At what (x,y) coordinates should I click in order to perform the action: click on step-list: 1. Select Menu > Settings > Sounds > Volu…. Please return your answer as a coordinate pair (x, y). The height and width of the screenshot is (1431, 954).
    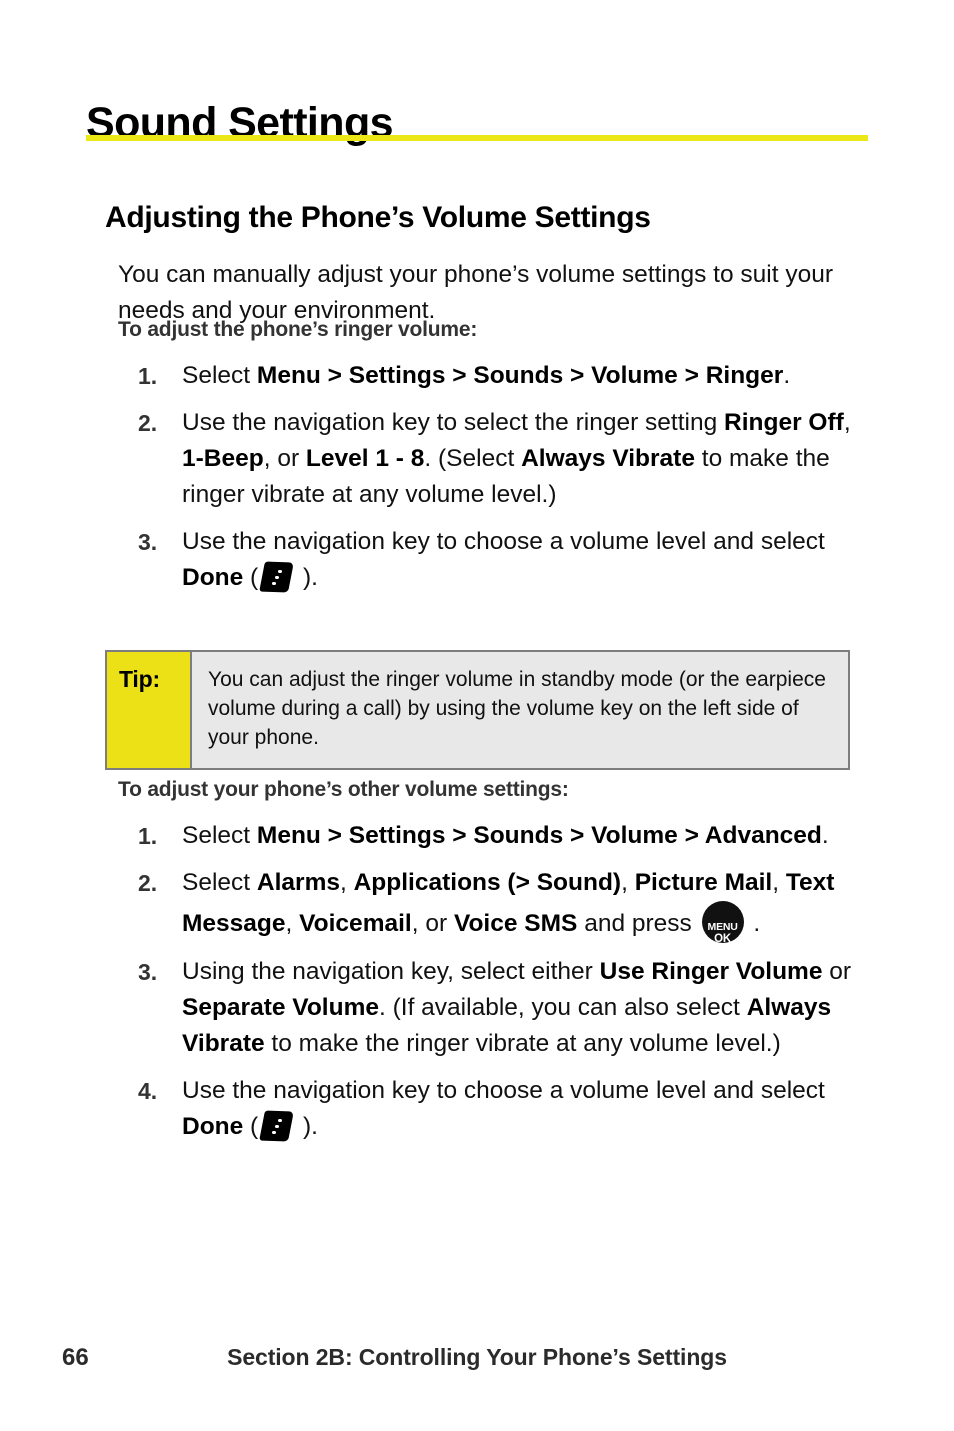
    Looking at the image, I should click on (498, 477).